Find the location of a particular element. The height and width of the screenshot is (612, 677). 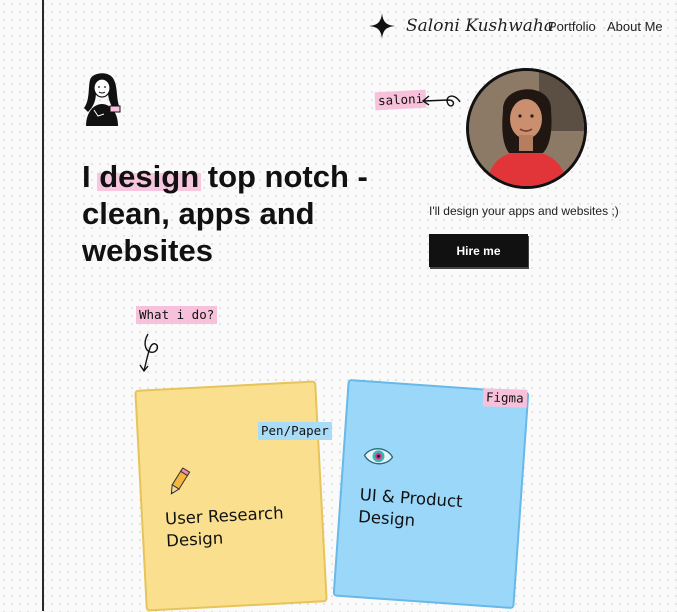

nav-portfolio: Portfolio is located at coordinates (572, 26).